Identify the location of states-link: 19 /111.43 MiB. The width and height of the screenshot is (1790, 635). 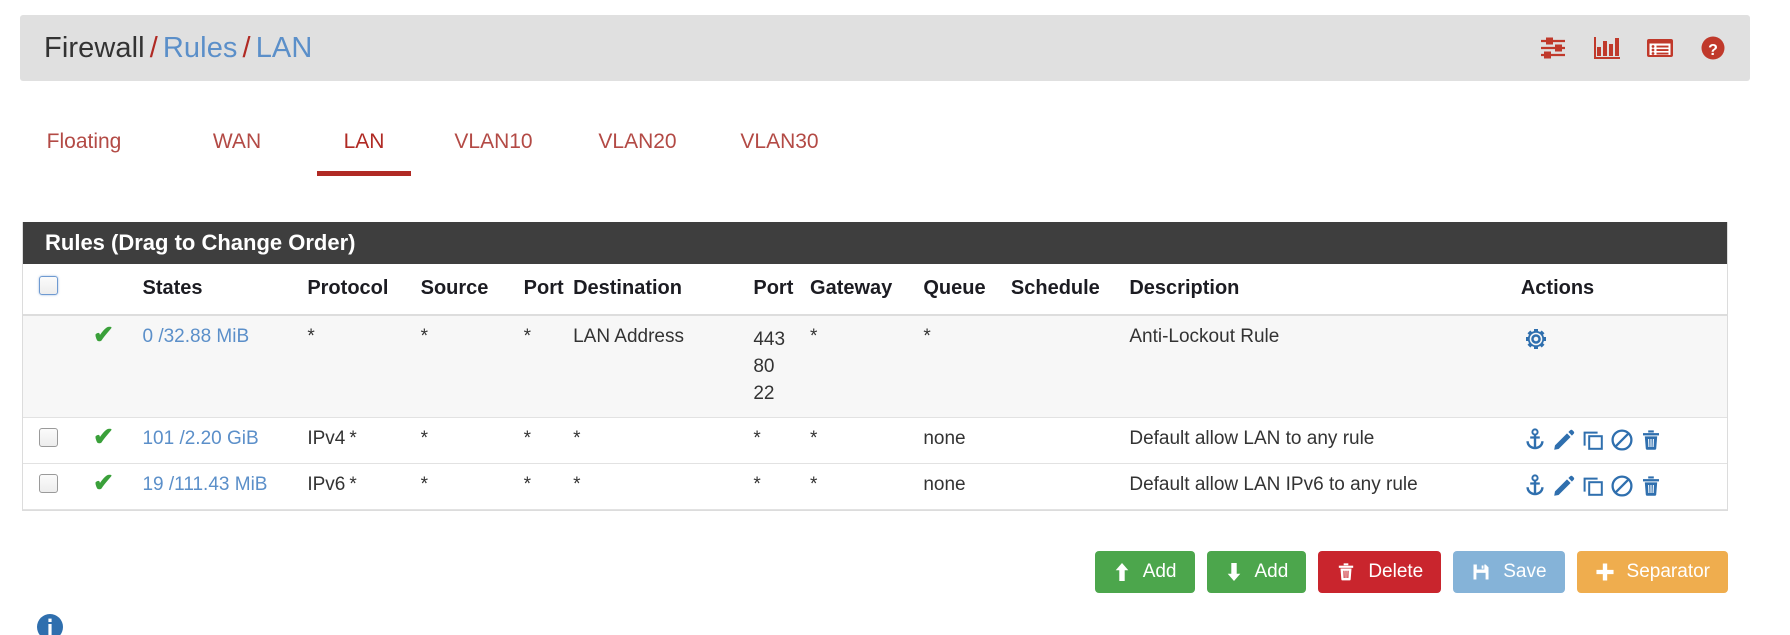
(204, 484).